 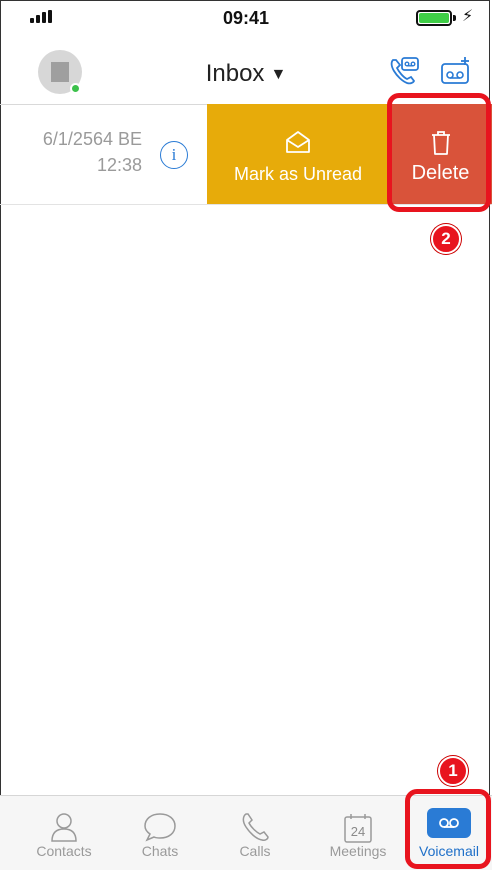 I want to click on tab-meetings: 24 Meetings, so click(x=358, y=833).